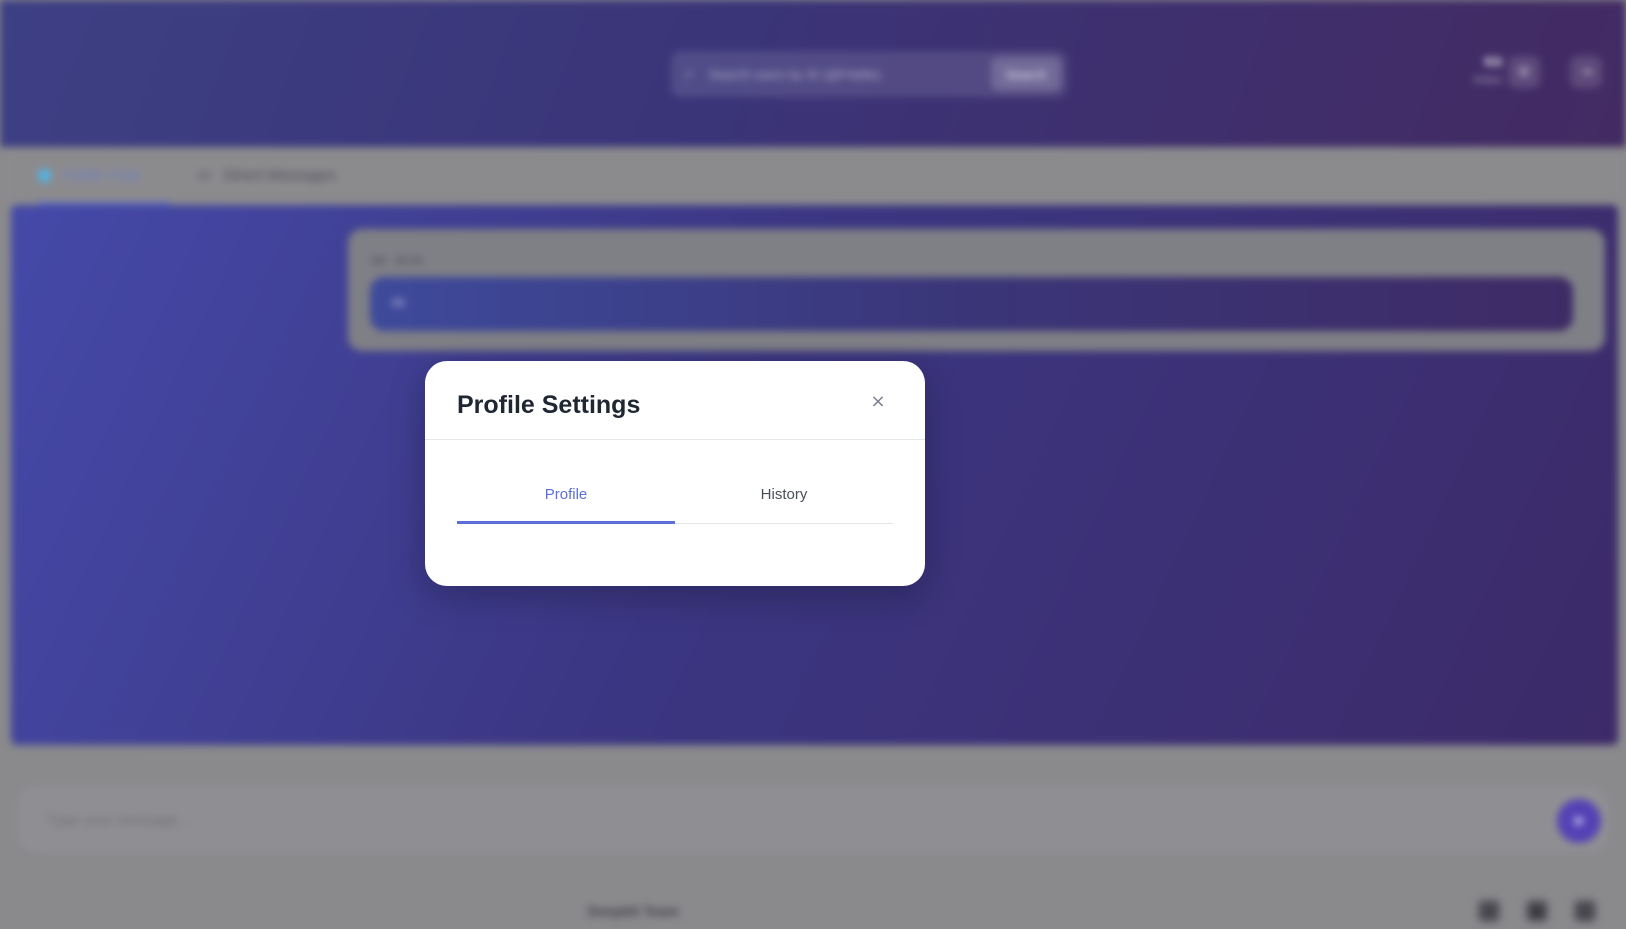  Describe the element at coordinates (1537, 911) in the screenshot. I see `footer-mail-icon: ▣` at that location.